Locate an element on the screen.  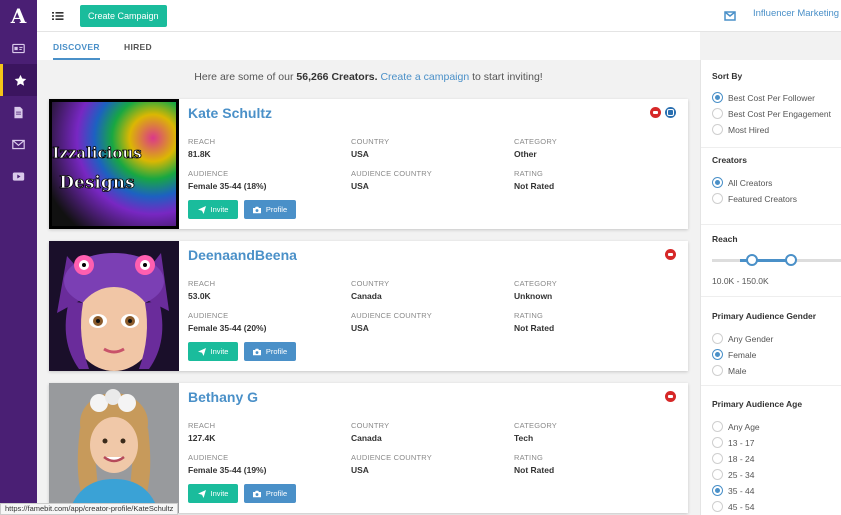
audience-value: Female 35-44 (18%) is located at coordinates (227, 186).